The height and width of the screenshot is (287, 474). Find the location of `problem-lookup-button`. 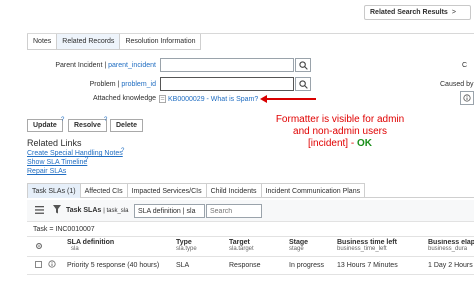

problem-lookup-button is located at coordinates (303, 84).